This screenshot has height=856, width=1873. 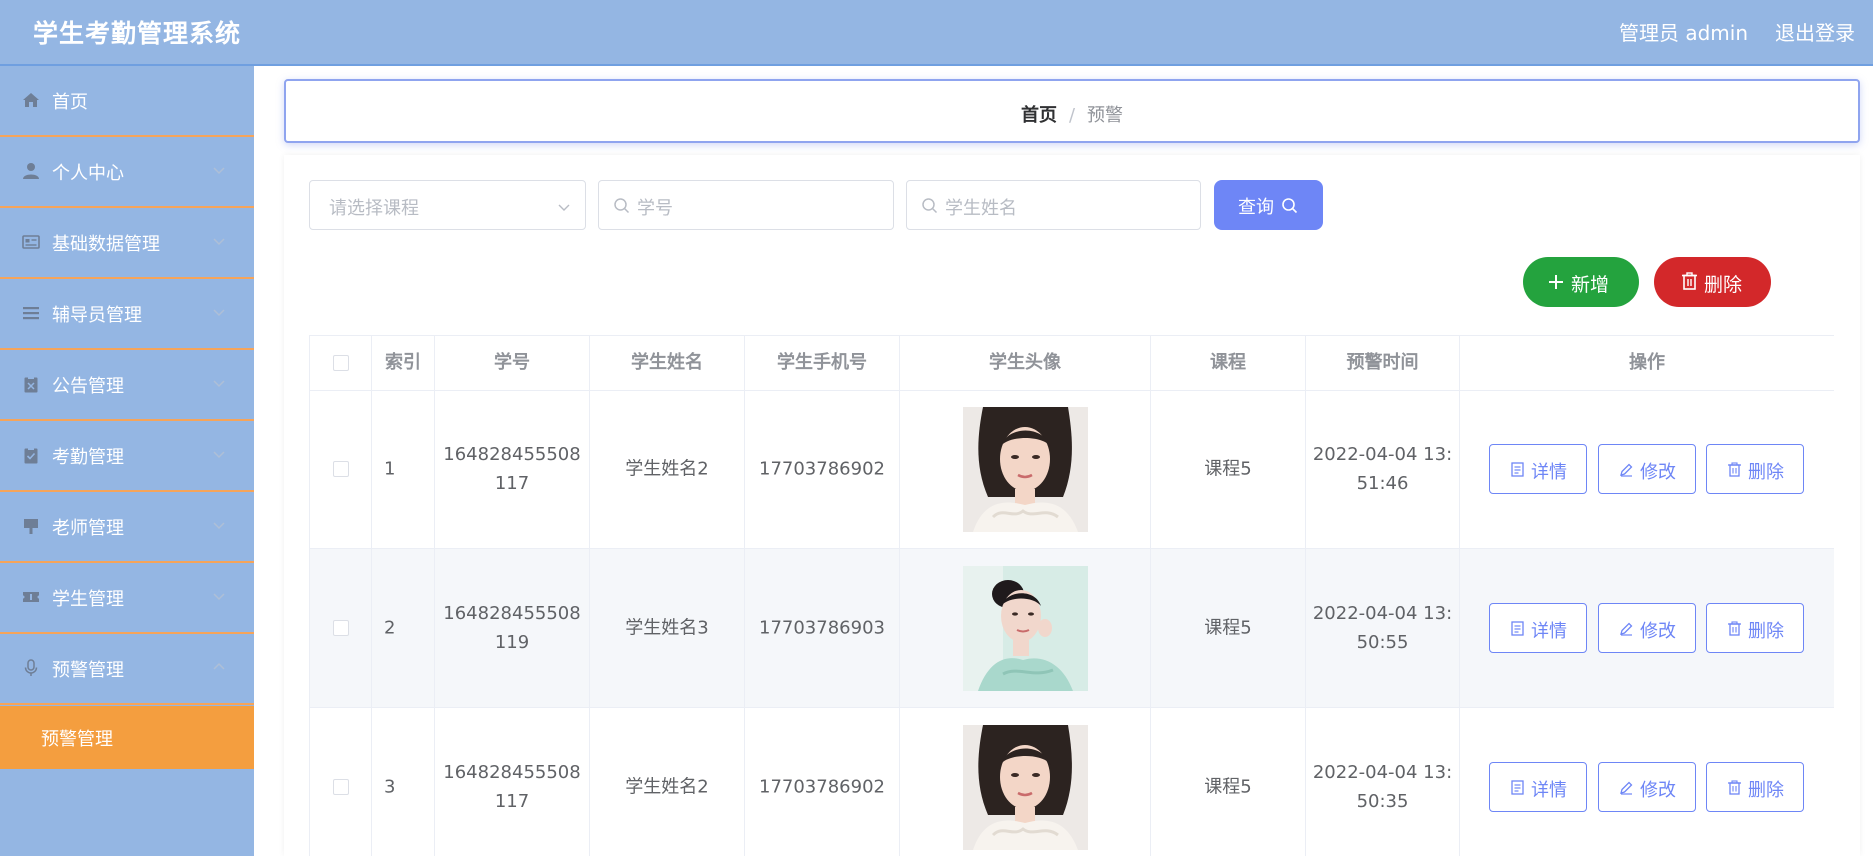 What do you see at coordinates (403, 363) in the screenshot?
I see `column-header-index: 索引` at bounding box center [403, 363].